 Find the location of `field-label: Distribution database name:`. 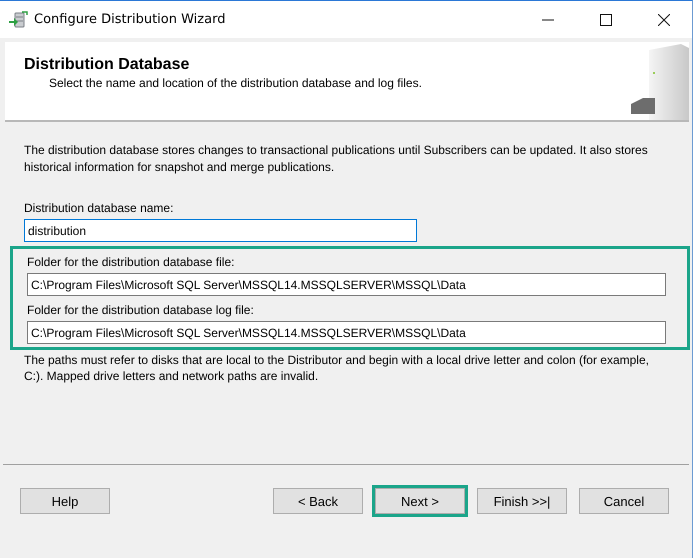

field-label: Distribution database name: is located at coordinates (99, 208).